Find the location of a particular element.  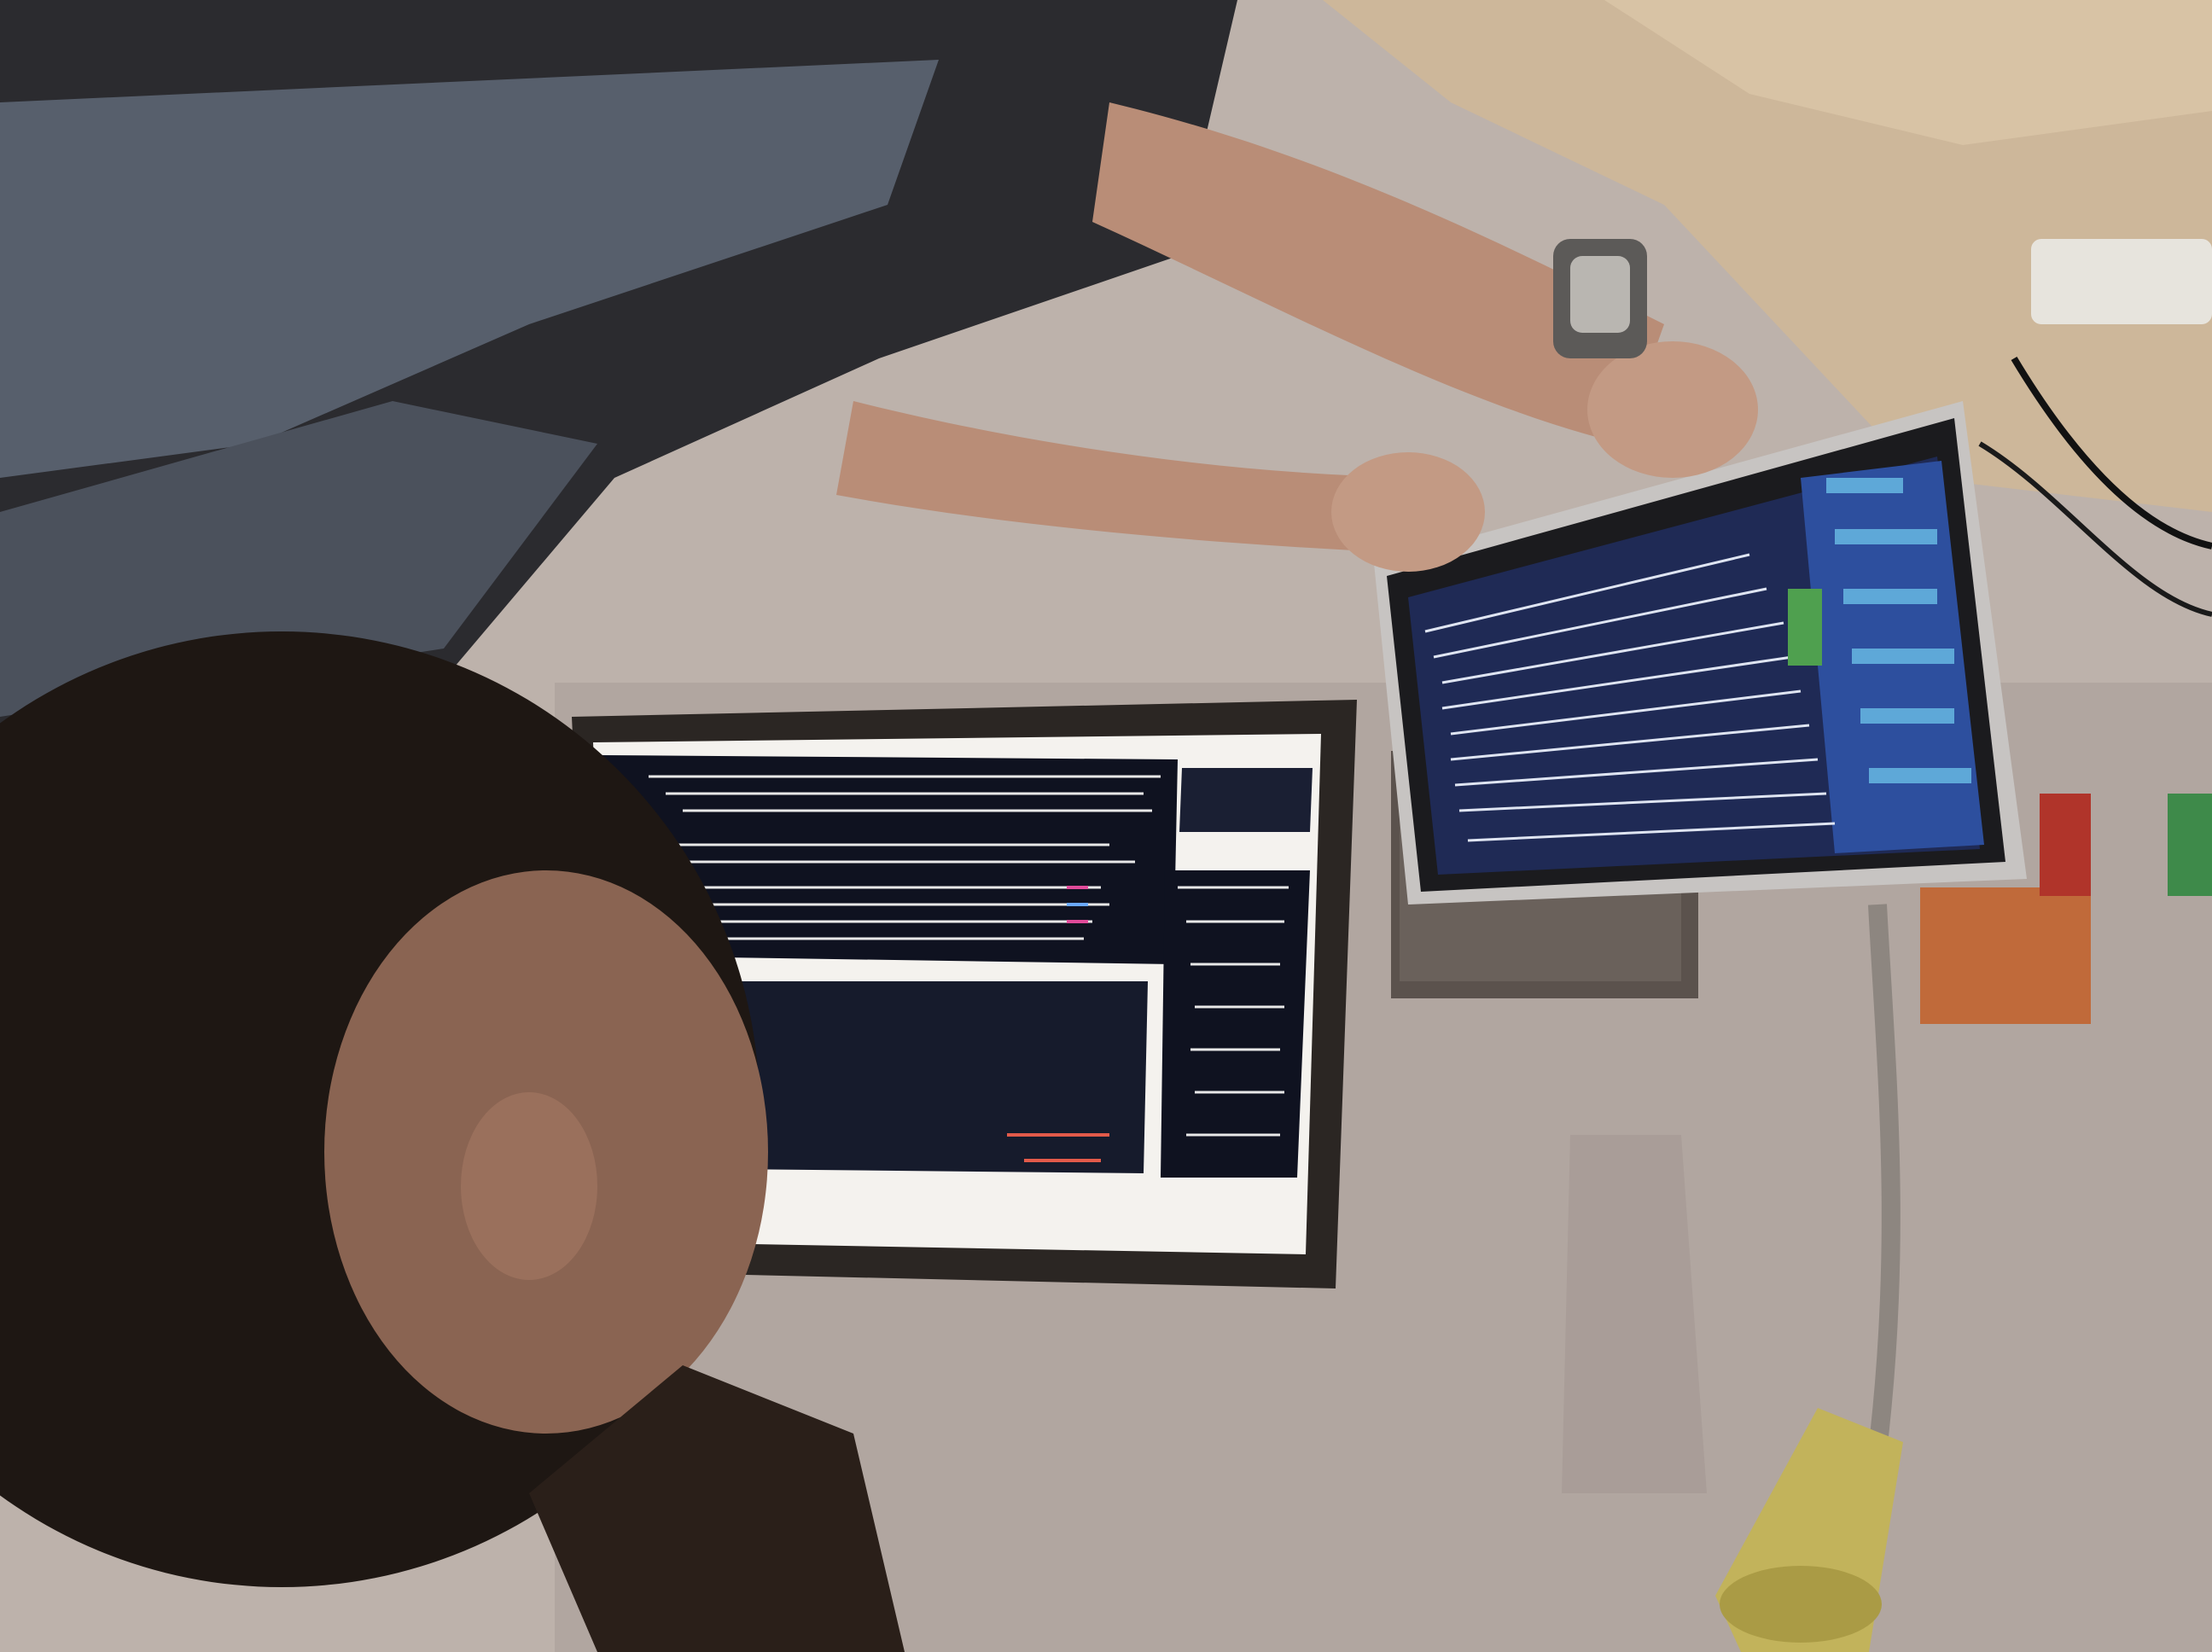

orange-box is located at coordinates (2005, 955).